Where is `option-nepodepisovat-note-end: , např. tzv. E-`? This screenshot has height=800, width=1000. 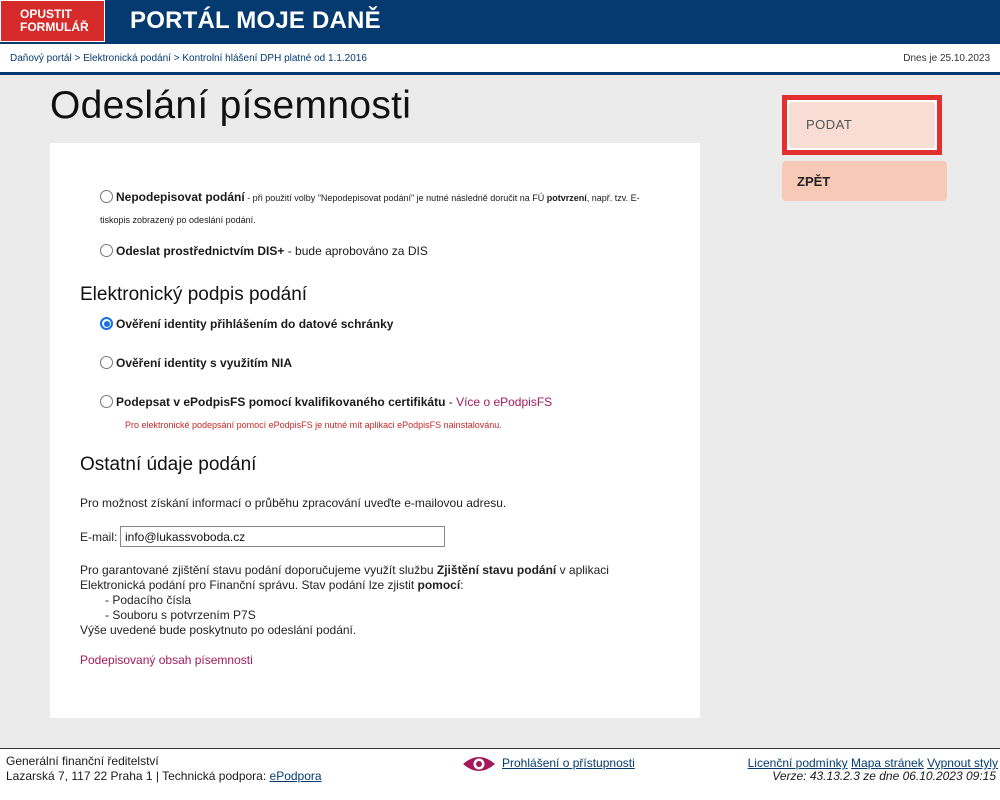
option-nepodepisovat-note-end: , např. tzv. E- is located at coordinates (613, 198).